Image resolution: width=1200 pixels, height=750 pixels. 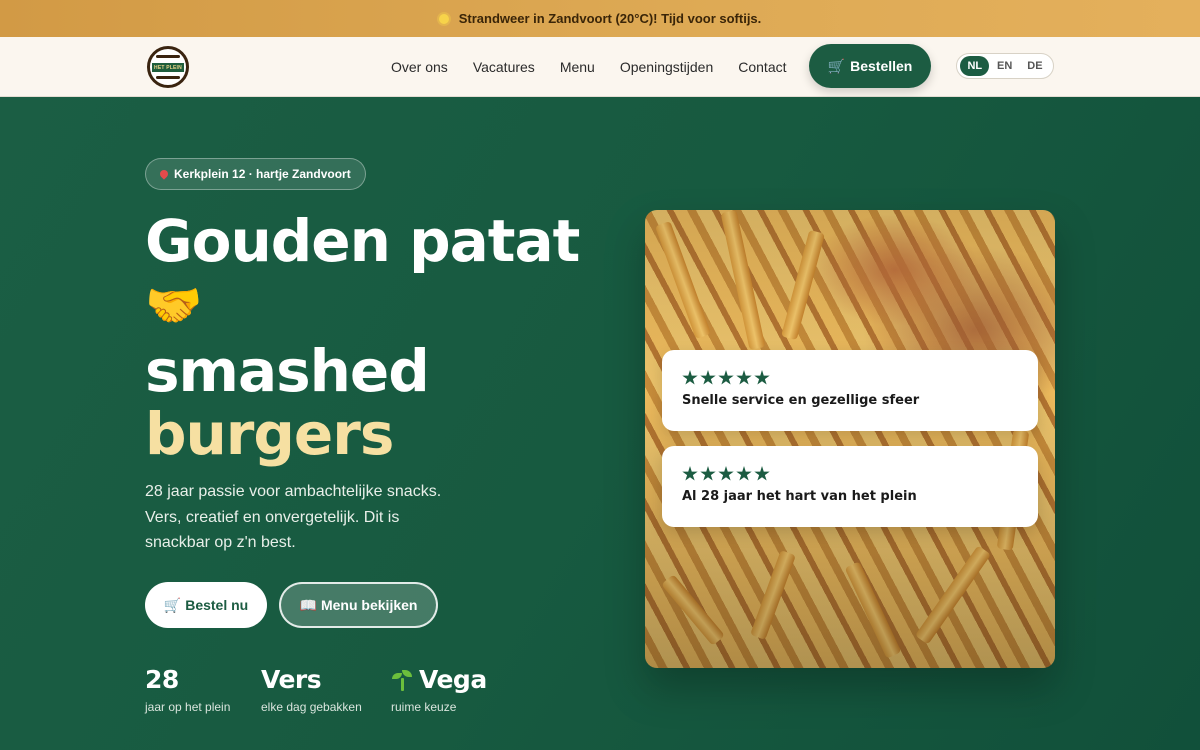 I want to click on stat-vega: Vega ruime keuze, so click(x=439, y=689).